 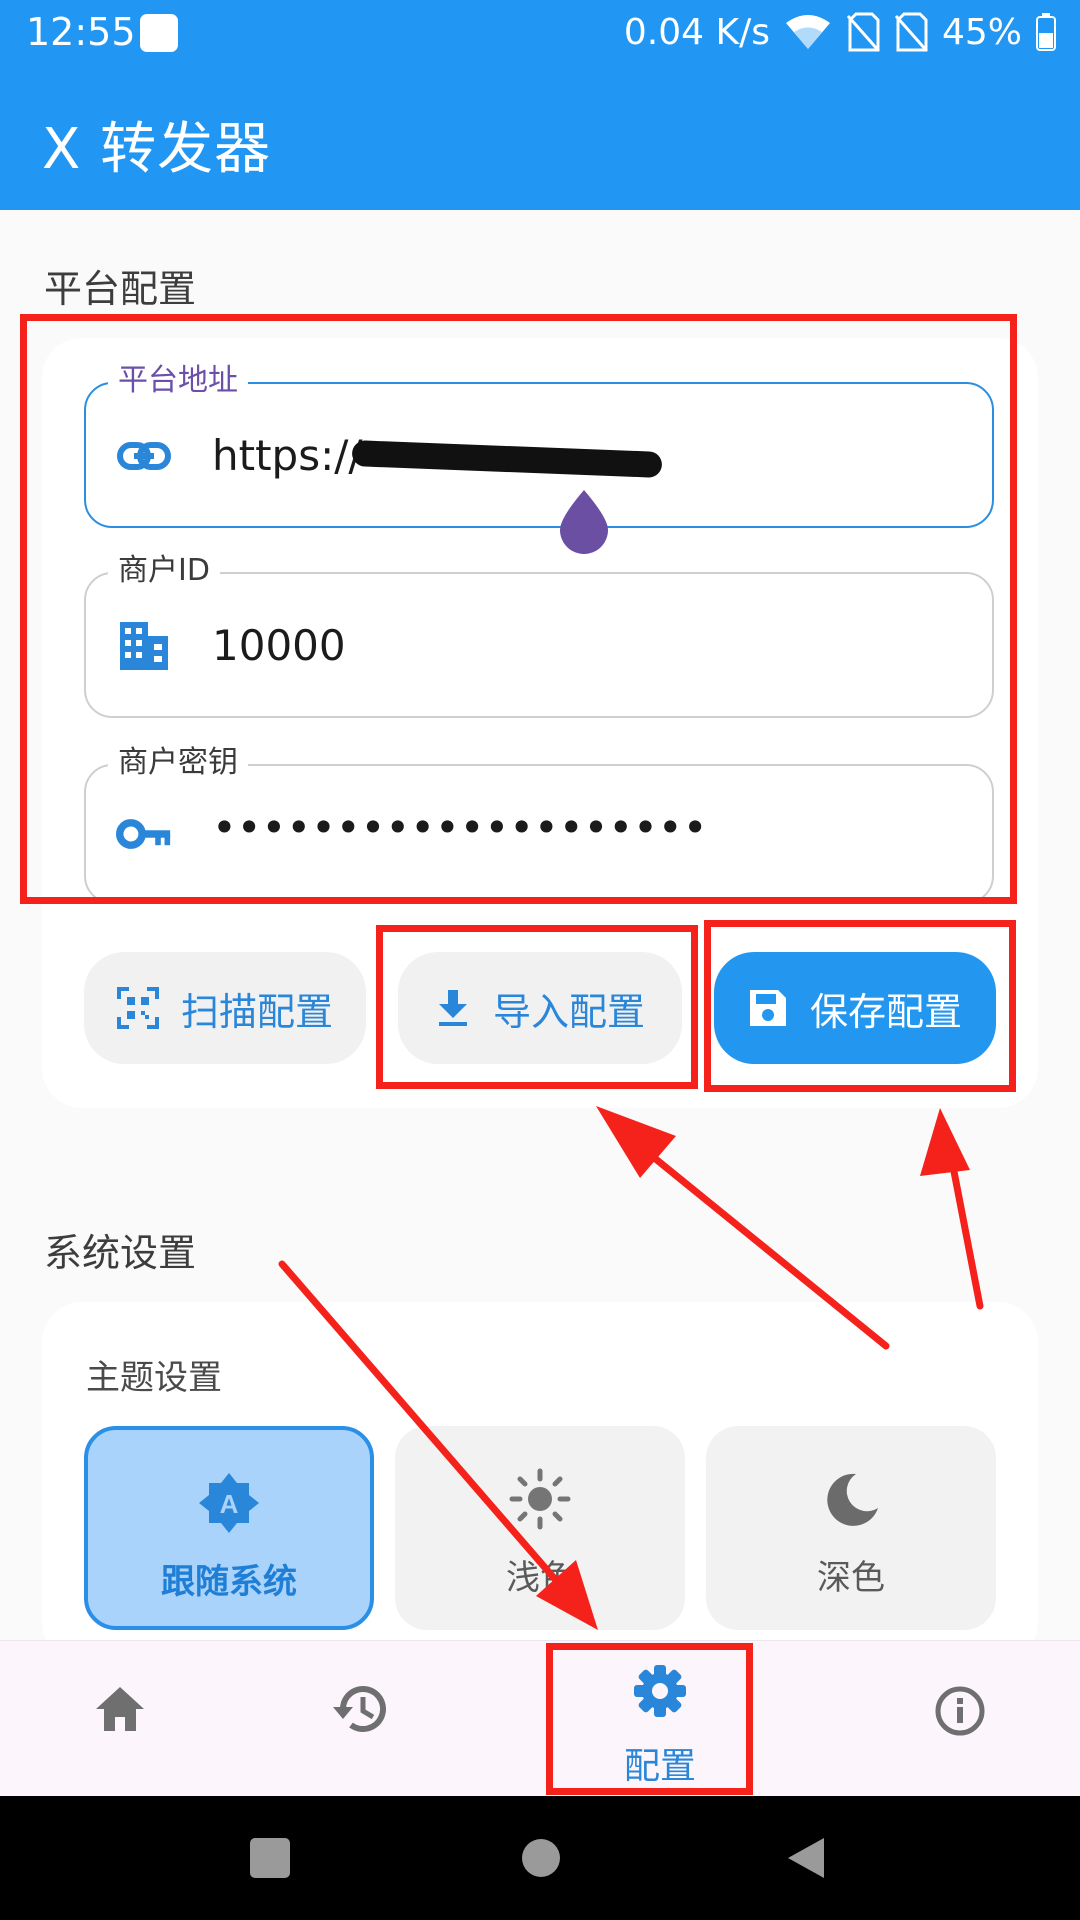 I want to click on history-icon, so click(x=359, y=1709).